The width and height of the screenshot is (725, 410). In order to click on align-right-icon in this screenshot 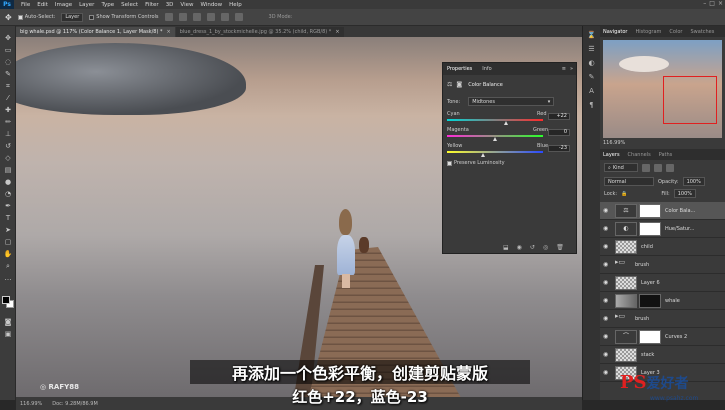, I will do `click(238, 17)`.